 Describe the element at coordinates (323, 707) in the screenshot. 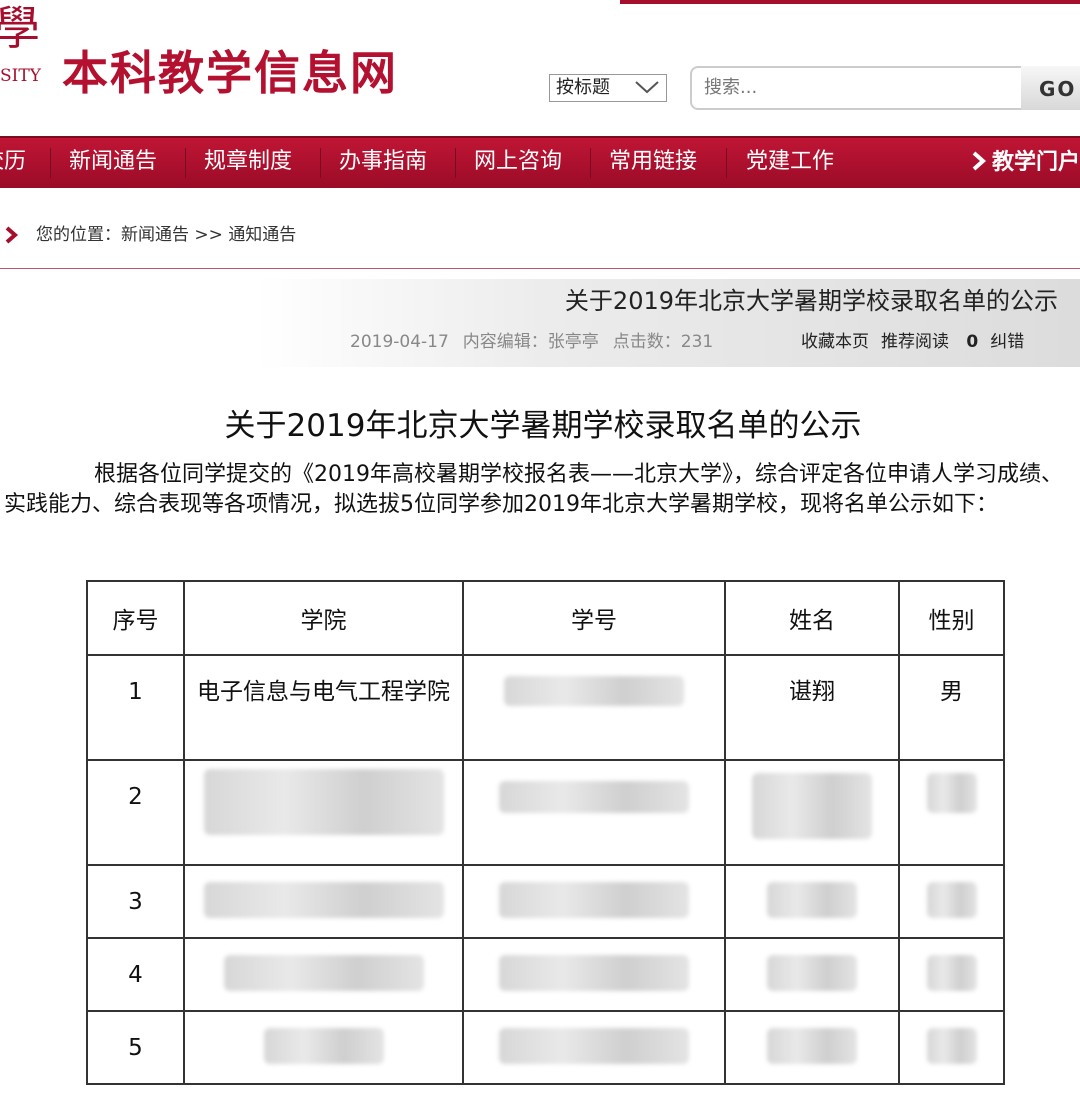

I see `table-cell: 电子信息与电气工程学院` at that location.